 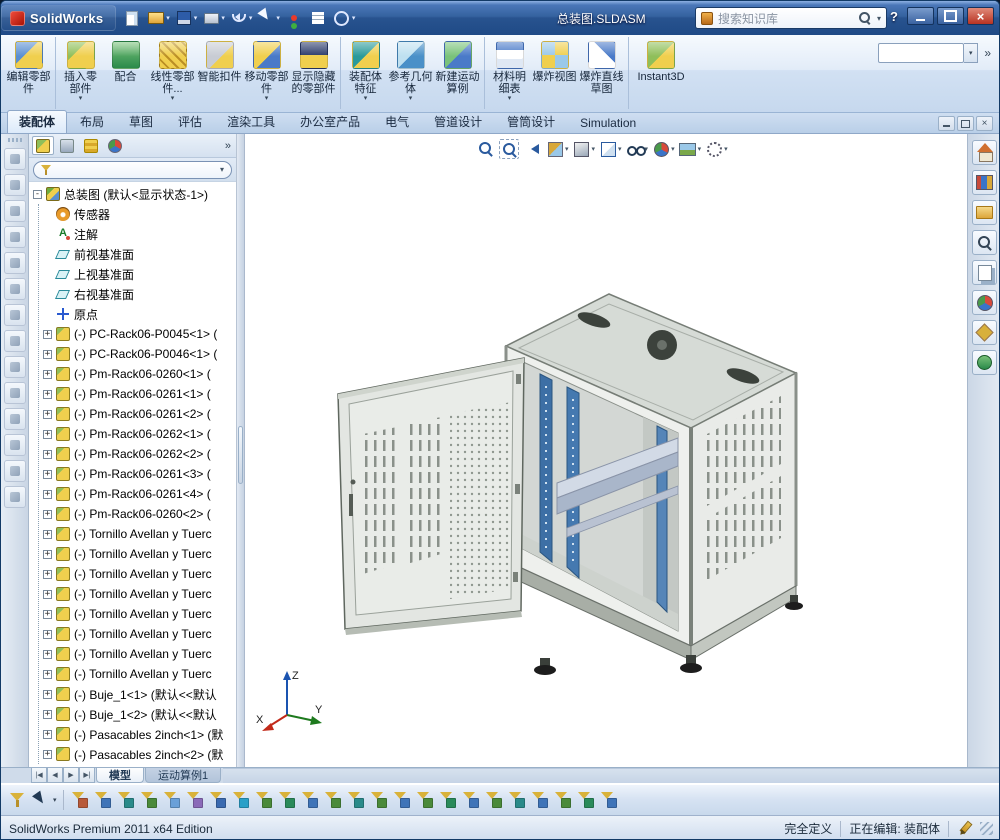 I want to click on search-icon, so click(x=984, y=242).